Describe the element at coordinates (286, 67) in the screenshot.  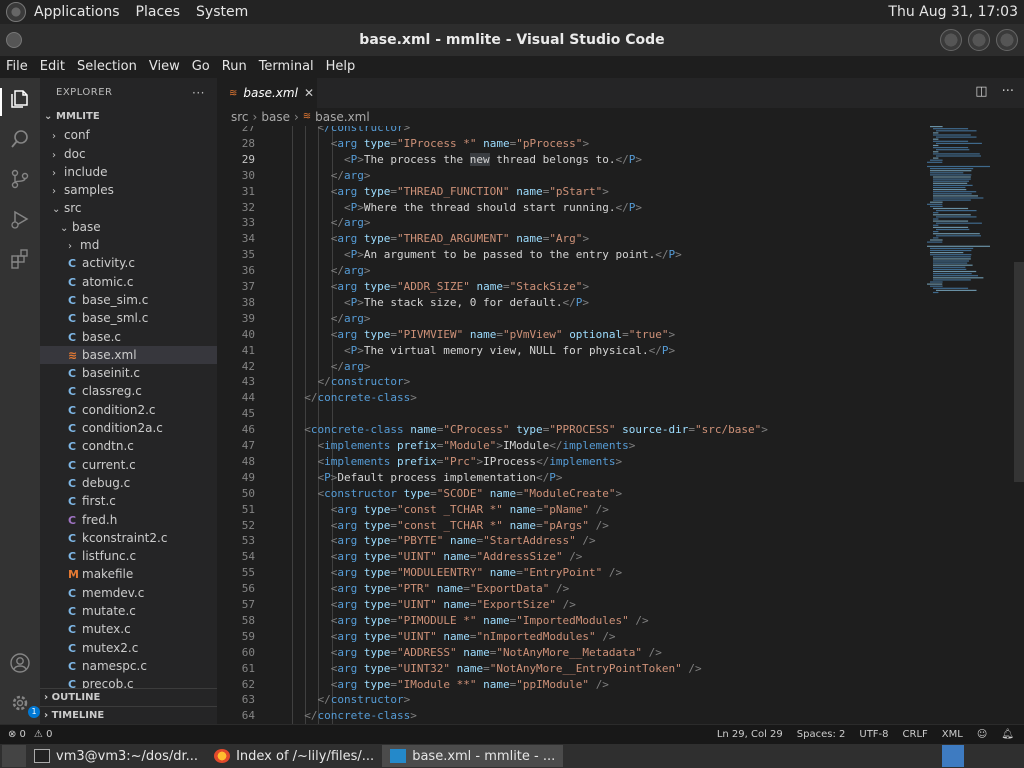
I see `menu-terminal: Terminal` at that location.